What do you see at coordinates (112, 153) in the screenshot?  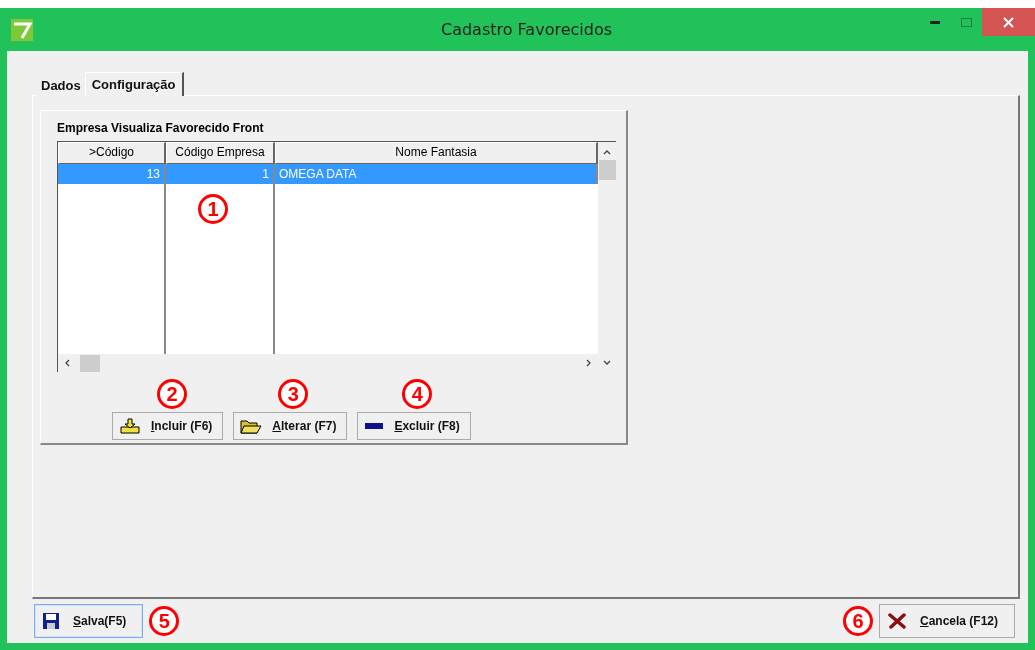 I see `column-header: >Código` at bounding box center [112, 153].